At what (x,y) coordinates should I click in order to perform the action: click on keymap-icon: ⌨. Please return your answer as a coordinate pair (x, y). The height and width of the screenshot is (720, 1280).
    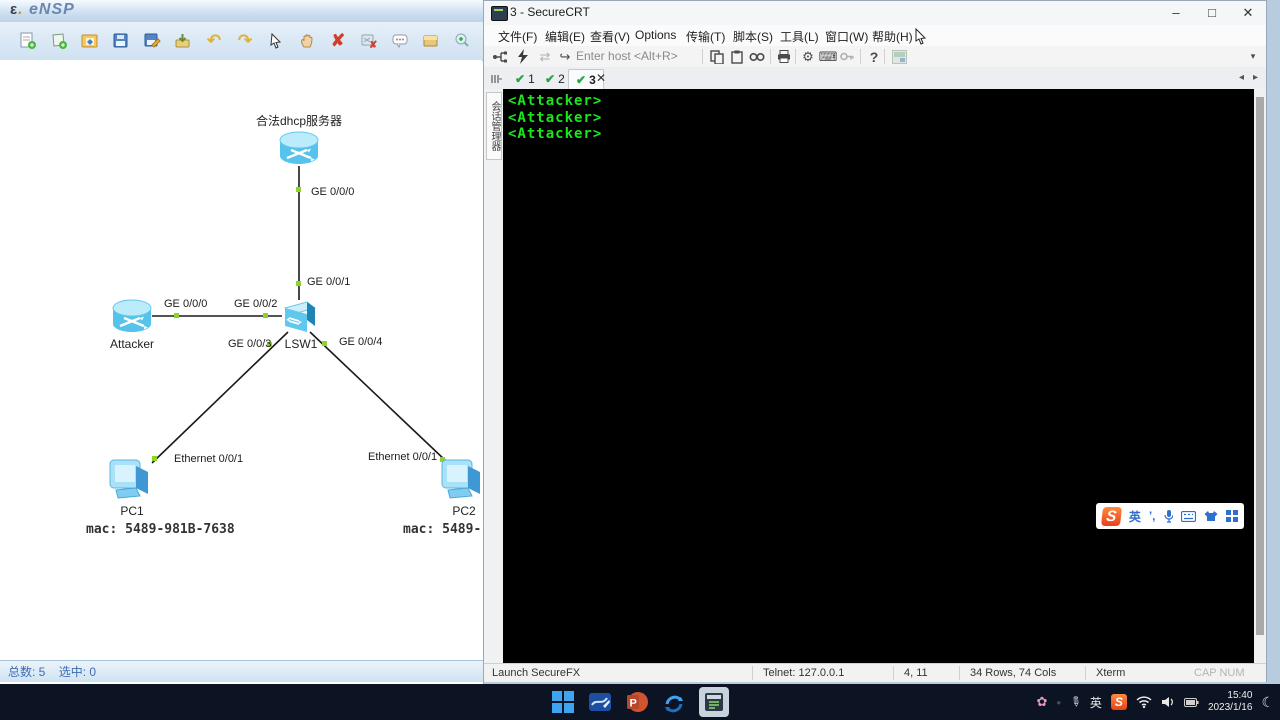
    Looking at the image, I should click on (828, 56).